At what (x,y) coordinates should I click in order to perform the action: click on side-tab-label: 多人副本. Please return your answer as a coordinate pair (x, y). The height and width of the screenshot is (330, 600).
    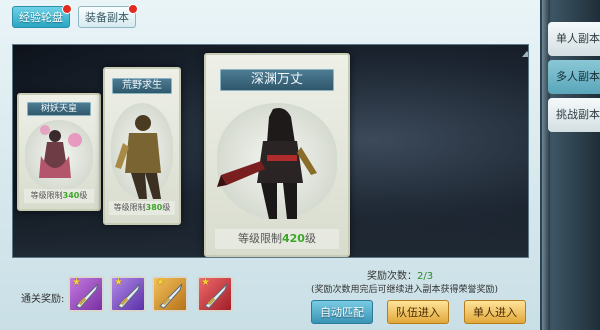
    Looking at the image, I should click on (578, 76).